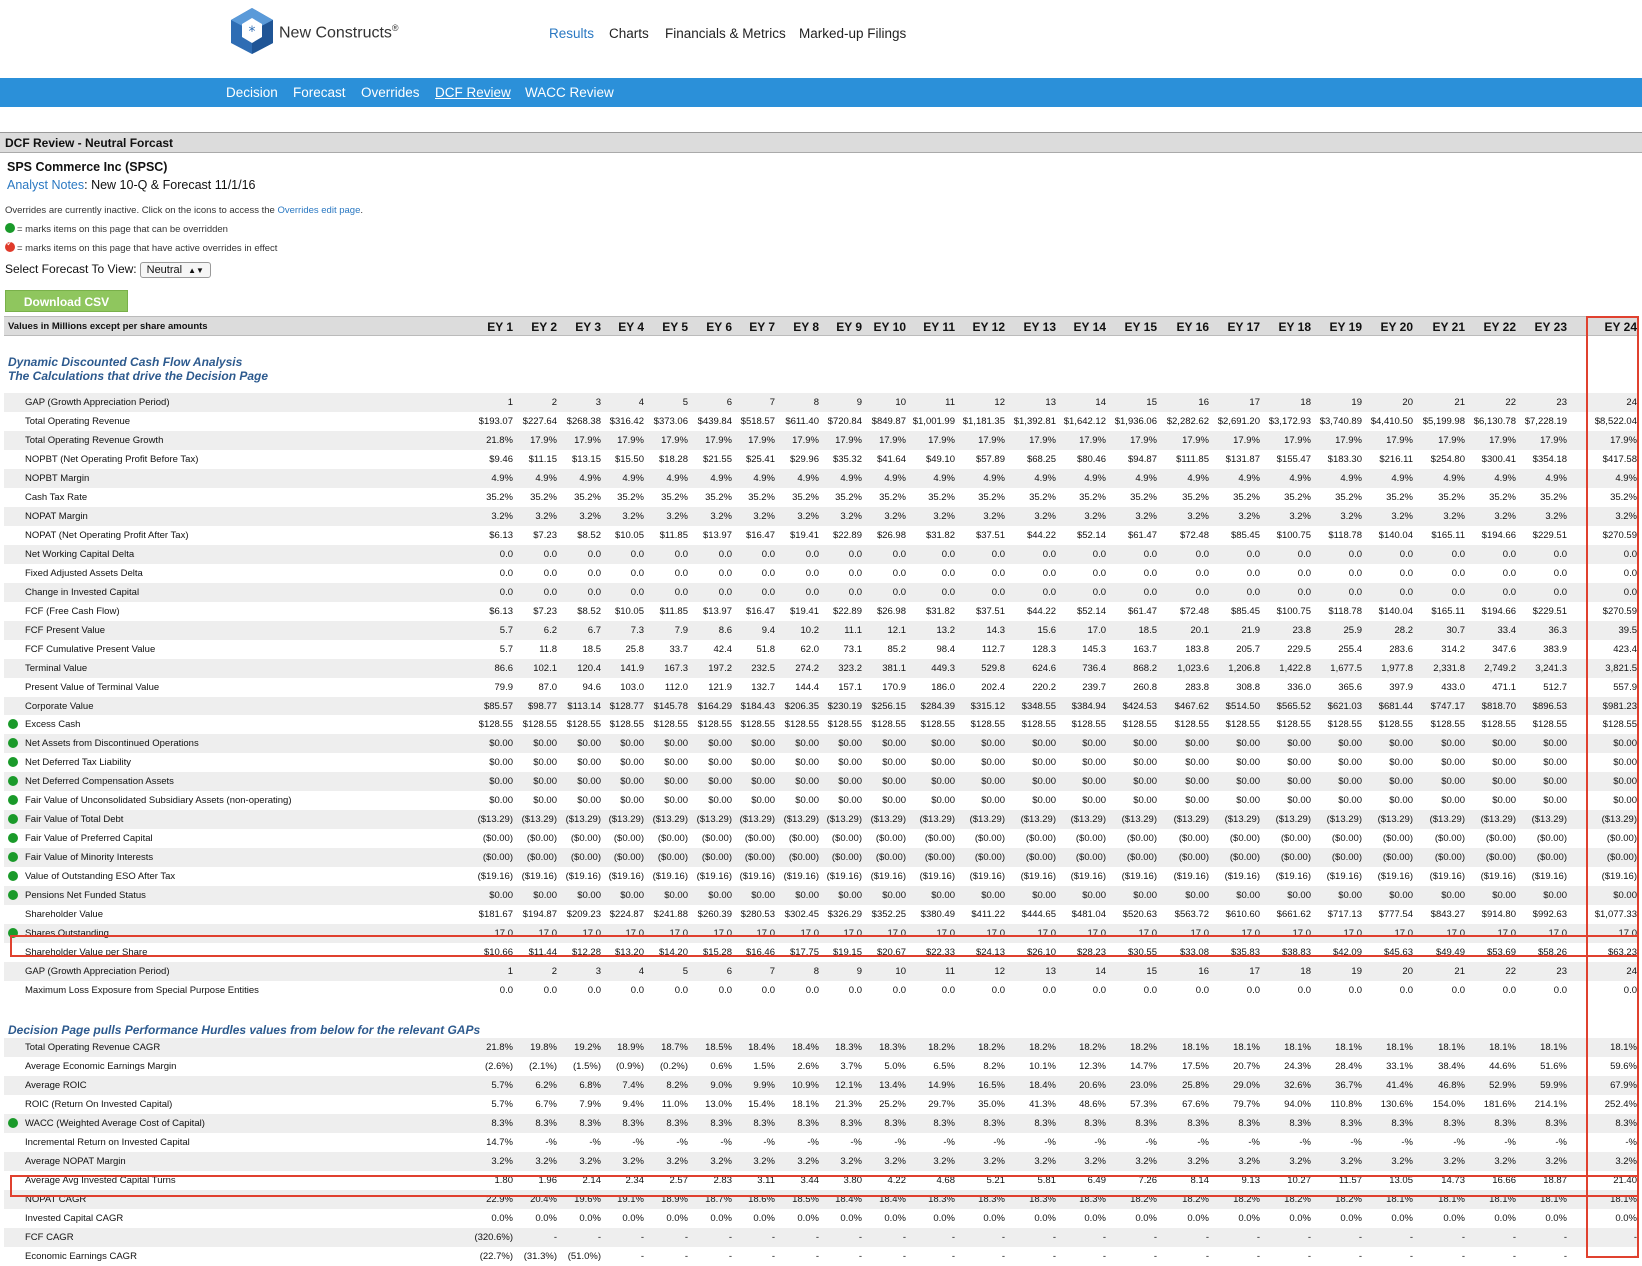  What do you see at coordinates (56, 497) in the screenshot?
I see `row-label: Cash Tax Rate` at bounding box center [56, 497].